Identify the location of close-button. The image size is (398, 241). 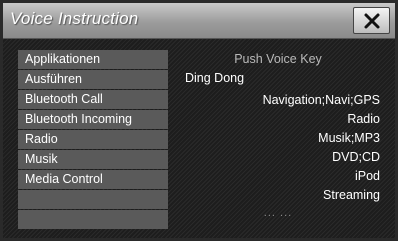
(371, 20).